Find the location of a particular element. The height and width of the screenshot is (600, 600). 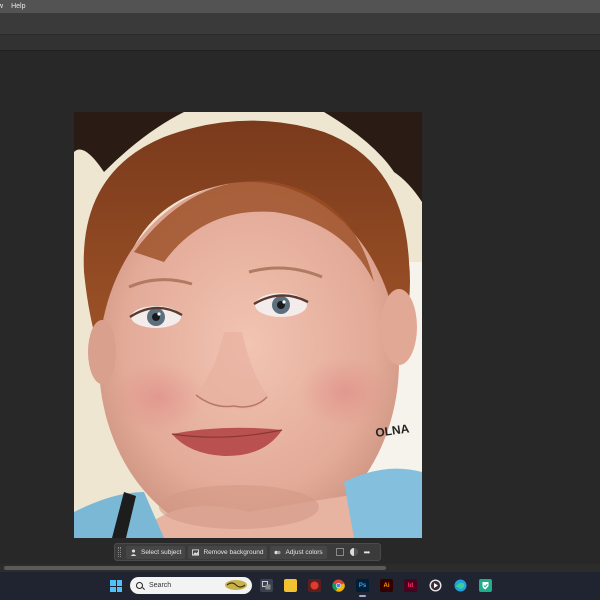

red-app-icon is located at coordinates (314, 585).